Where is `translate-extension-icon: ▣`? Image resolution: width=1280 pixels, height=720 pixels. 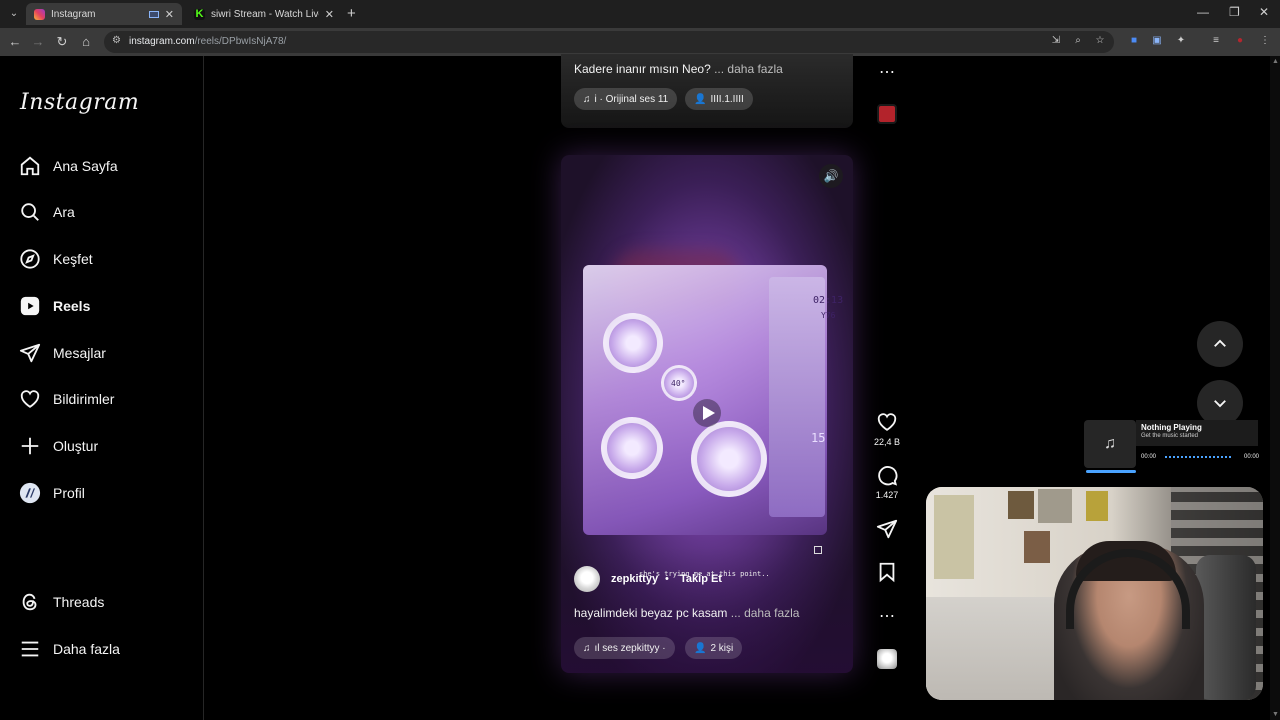 translate-extension-icon: ▣ is located at coordinates (1157, 41).